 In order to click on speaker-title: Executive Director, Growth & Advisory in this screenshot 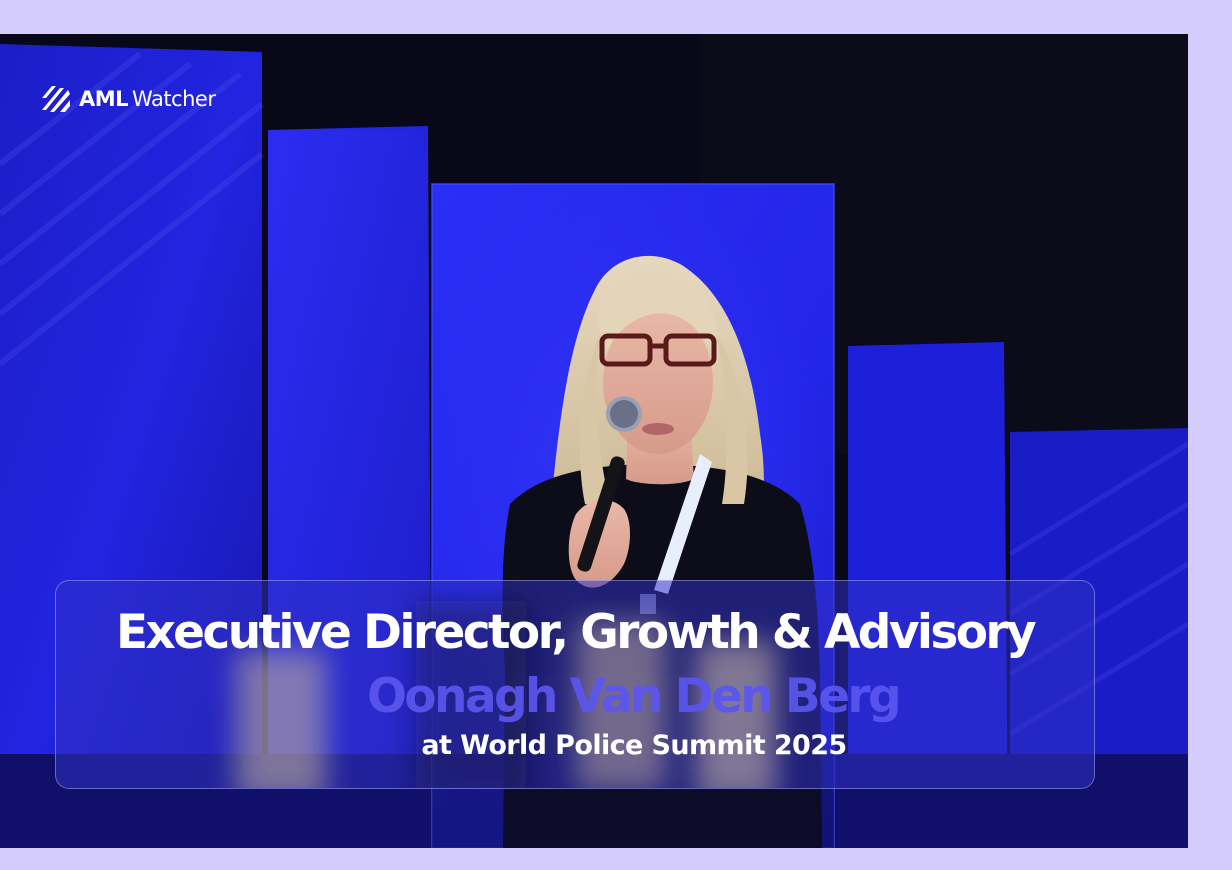, I will do `click(576, 632)`.